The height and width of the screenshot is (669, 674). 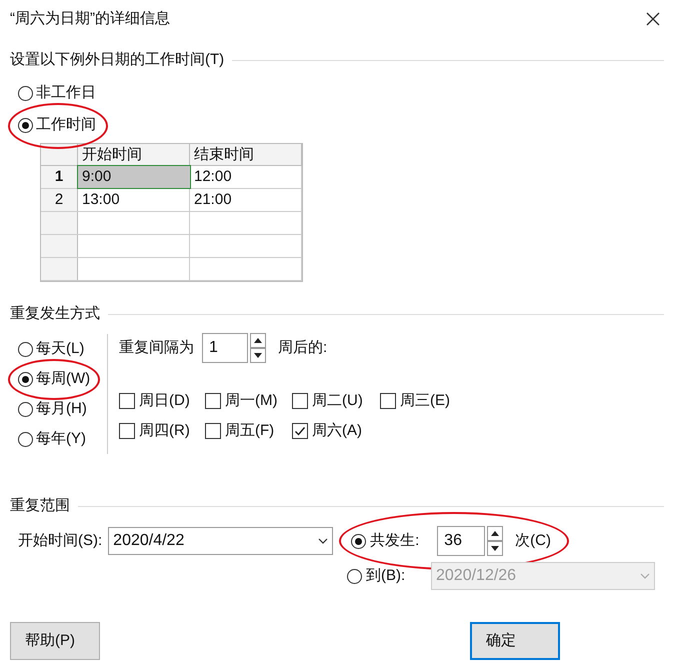 I want to click on radio-label: 每周(W), so click(x=63, y=379).